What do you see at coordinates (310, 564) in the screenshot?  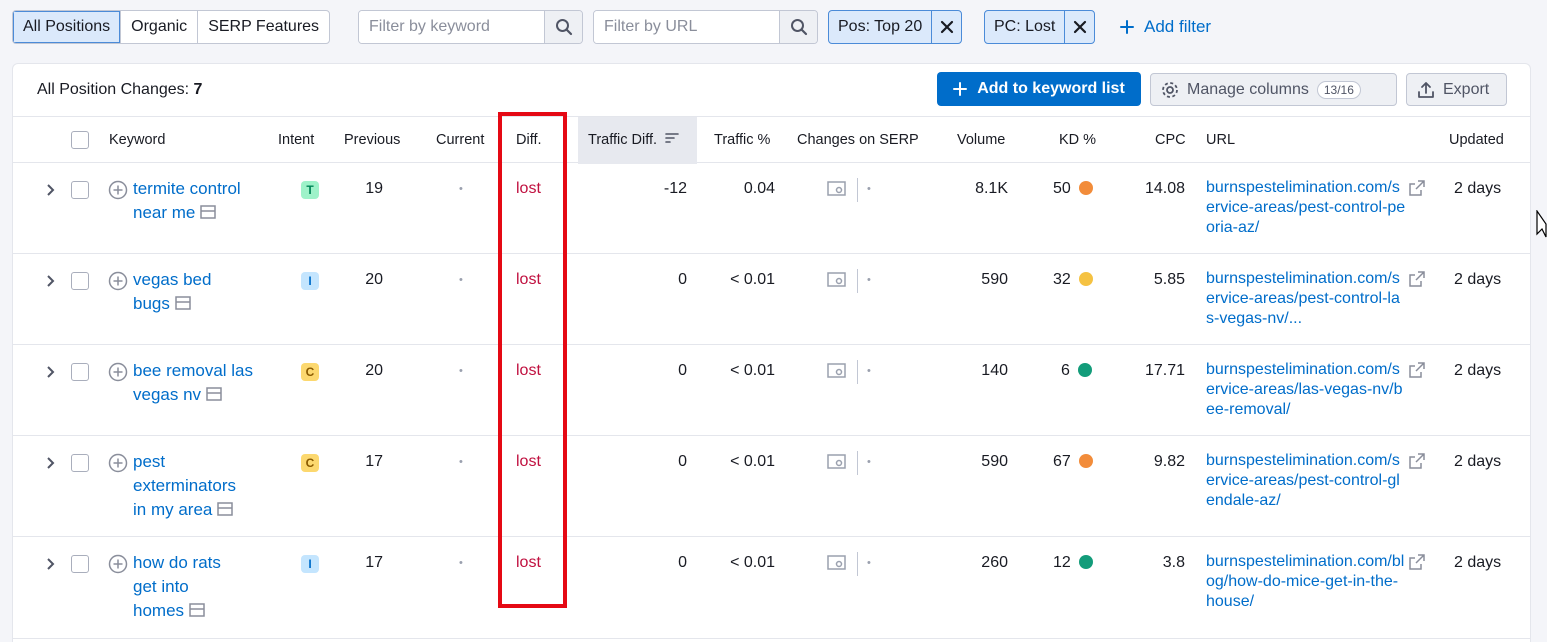 I see `intent-badge: I` at bounding box center [310, 564].